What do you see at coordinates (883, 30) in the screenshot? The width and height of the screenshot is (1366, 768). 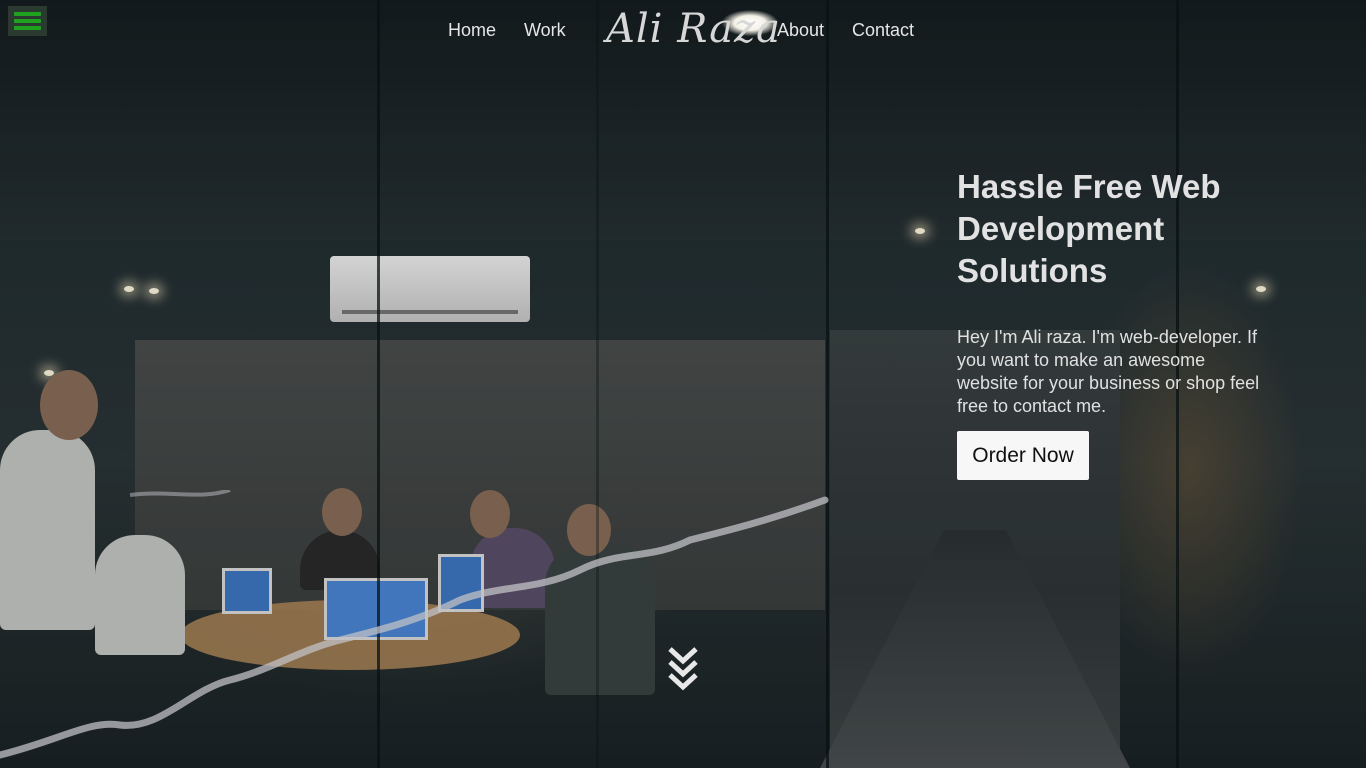 I see `nav-link-contact: Contact` at bounding box center [883, 30].